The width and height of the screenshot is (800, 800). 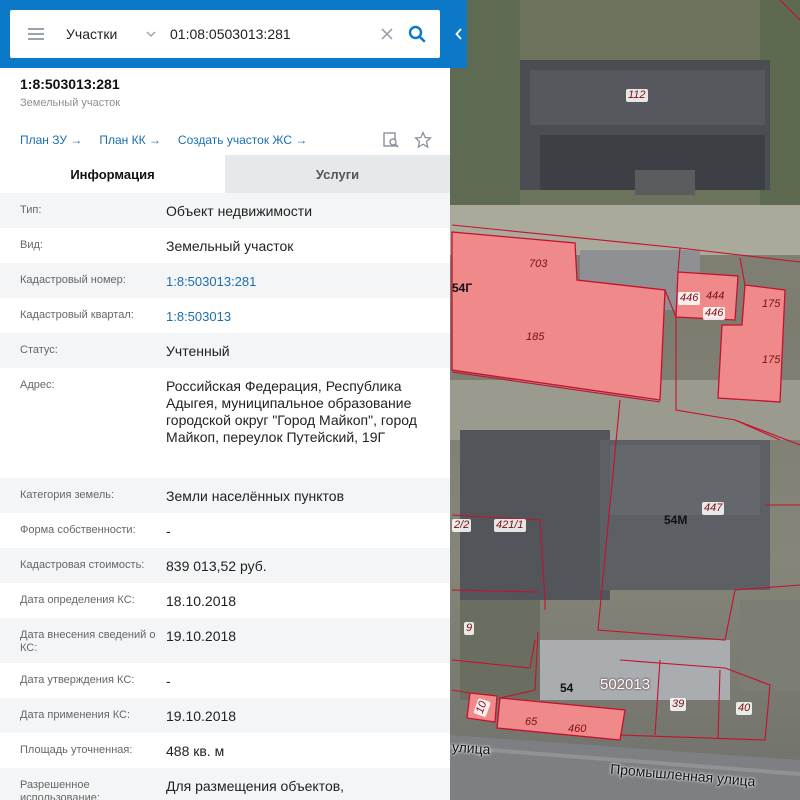 What do you see at coordinates (70, 84) in the screenshot?
I see `page-title: 1:8:503013:281` at bounding box center [70, 84].